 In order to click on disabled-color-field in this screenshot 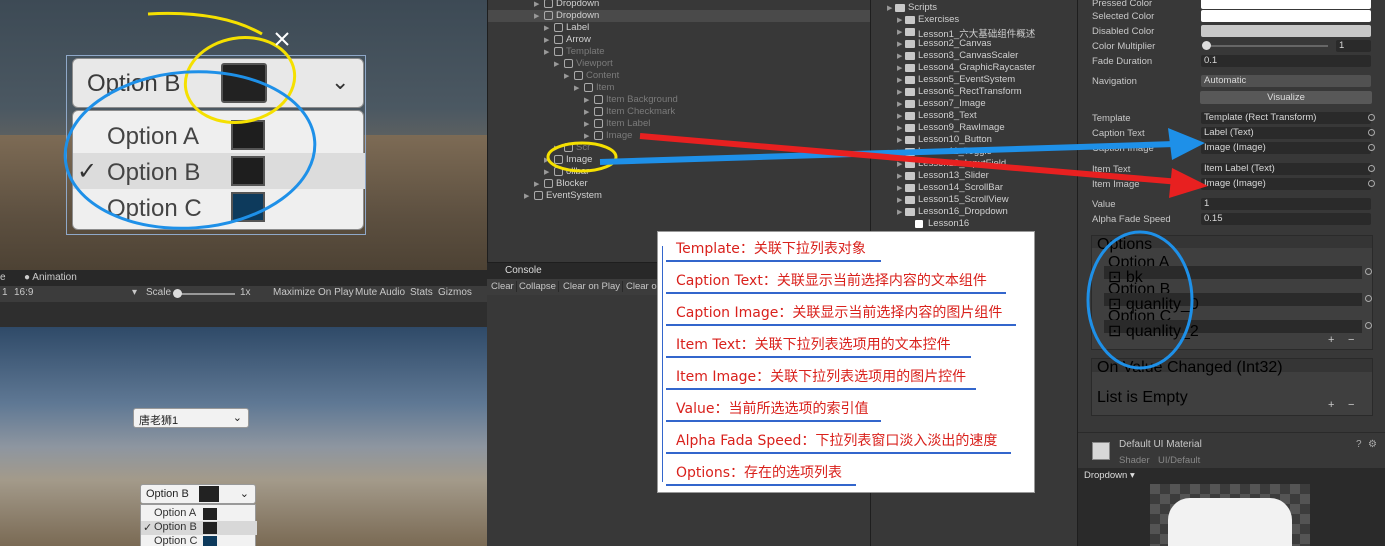, I will do `click(1286, 31)`.